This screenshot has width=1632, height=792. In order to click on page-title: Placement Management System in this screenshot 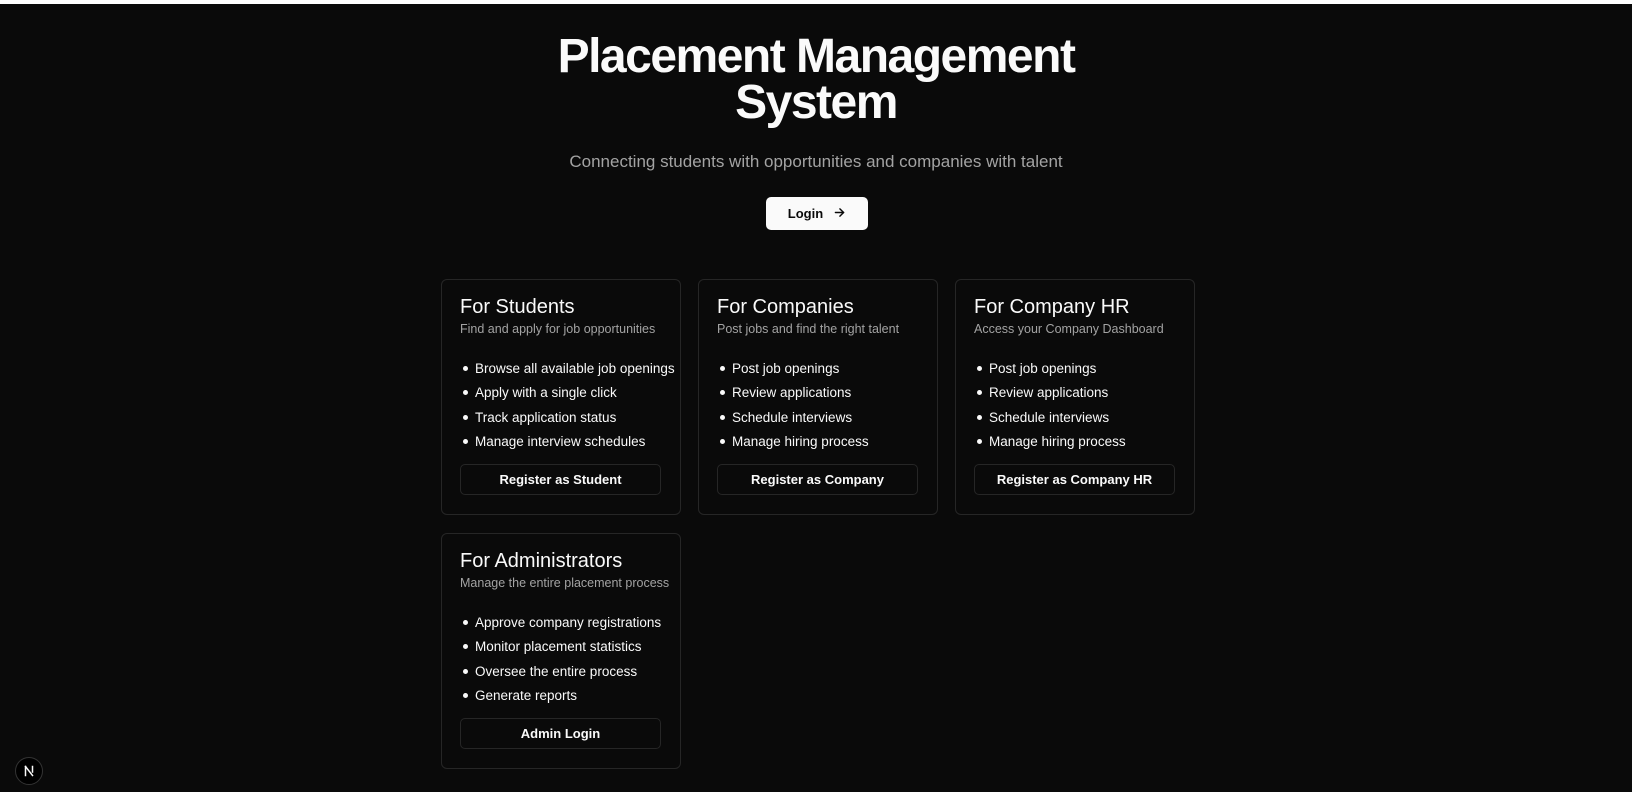, I will do `click(816, 79)`.